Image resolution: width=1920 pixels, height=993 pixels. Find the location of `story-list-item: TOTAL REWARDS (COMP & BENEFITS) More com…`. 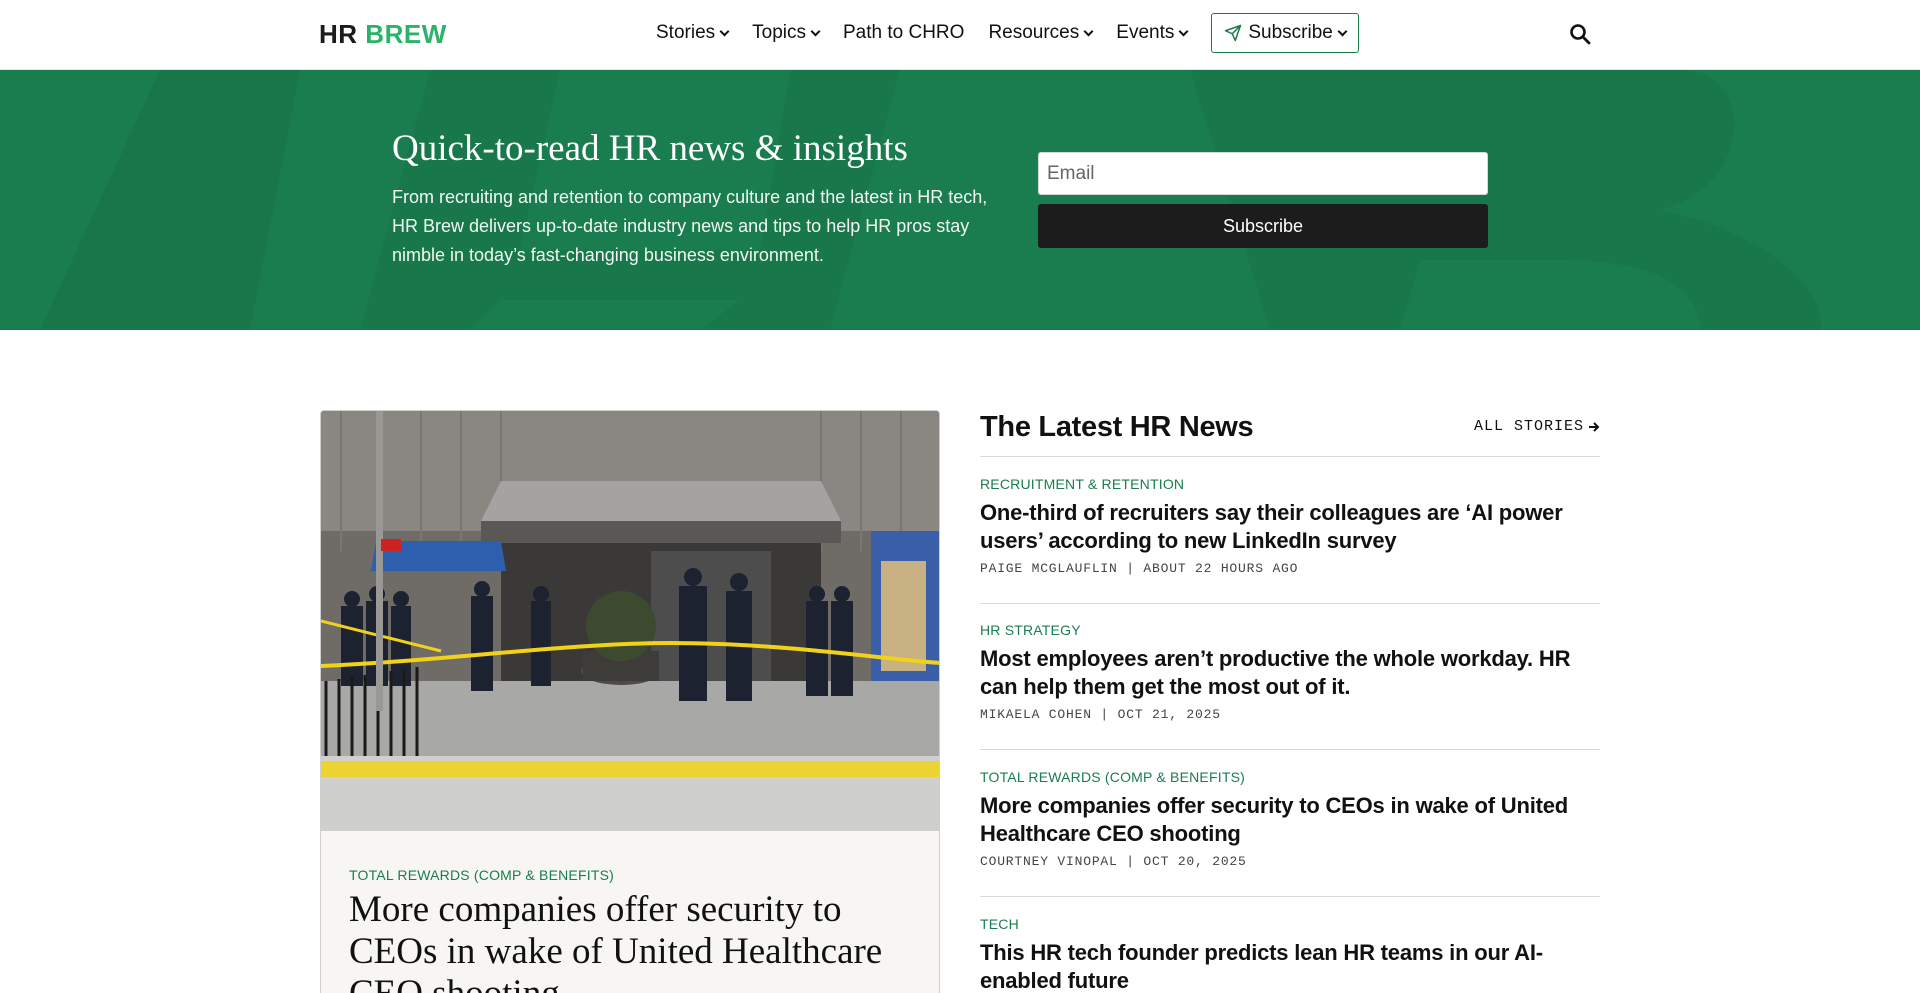

story-list-item: TOTAL REWARDS (COMP & BENEFITS) More com… is located at coordinates (1290, 823).